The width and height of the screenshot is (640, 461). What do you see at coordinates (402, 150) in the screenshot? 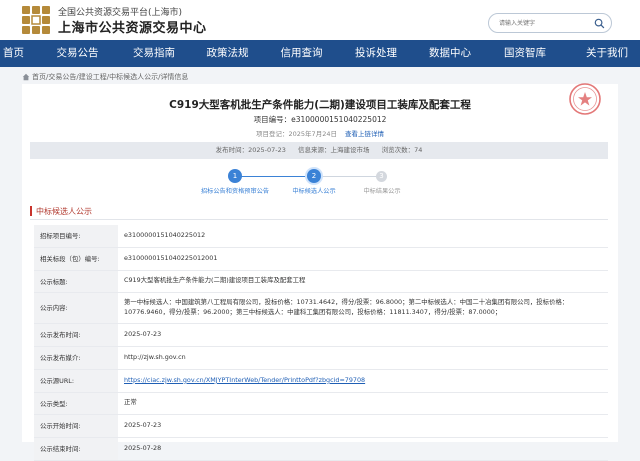
I see `view-count: 浏览次数：74` at bounding box center [402, 150].